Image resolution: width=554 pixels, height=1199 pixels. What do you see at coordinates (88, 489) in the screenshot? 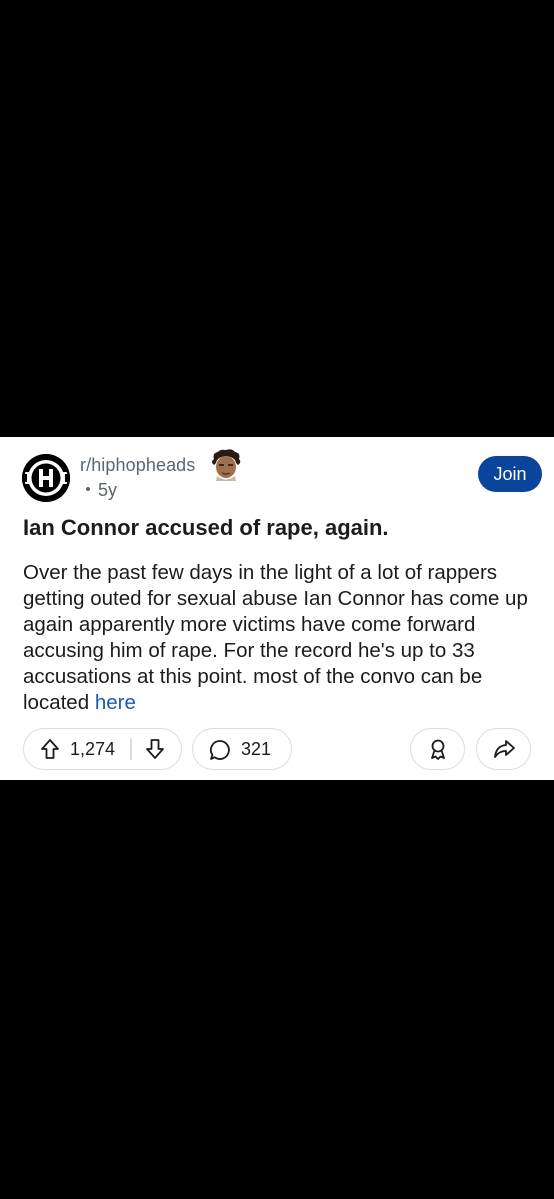
I see `separator-dot` at bounding box center [88, 489].